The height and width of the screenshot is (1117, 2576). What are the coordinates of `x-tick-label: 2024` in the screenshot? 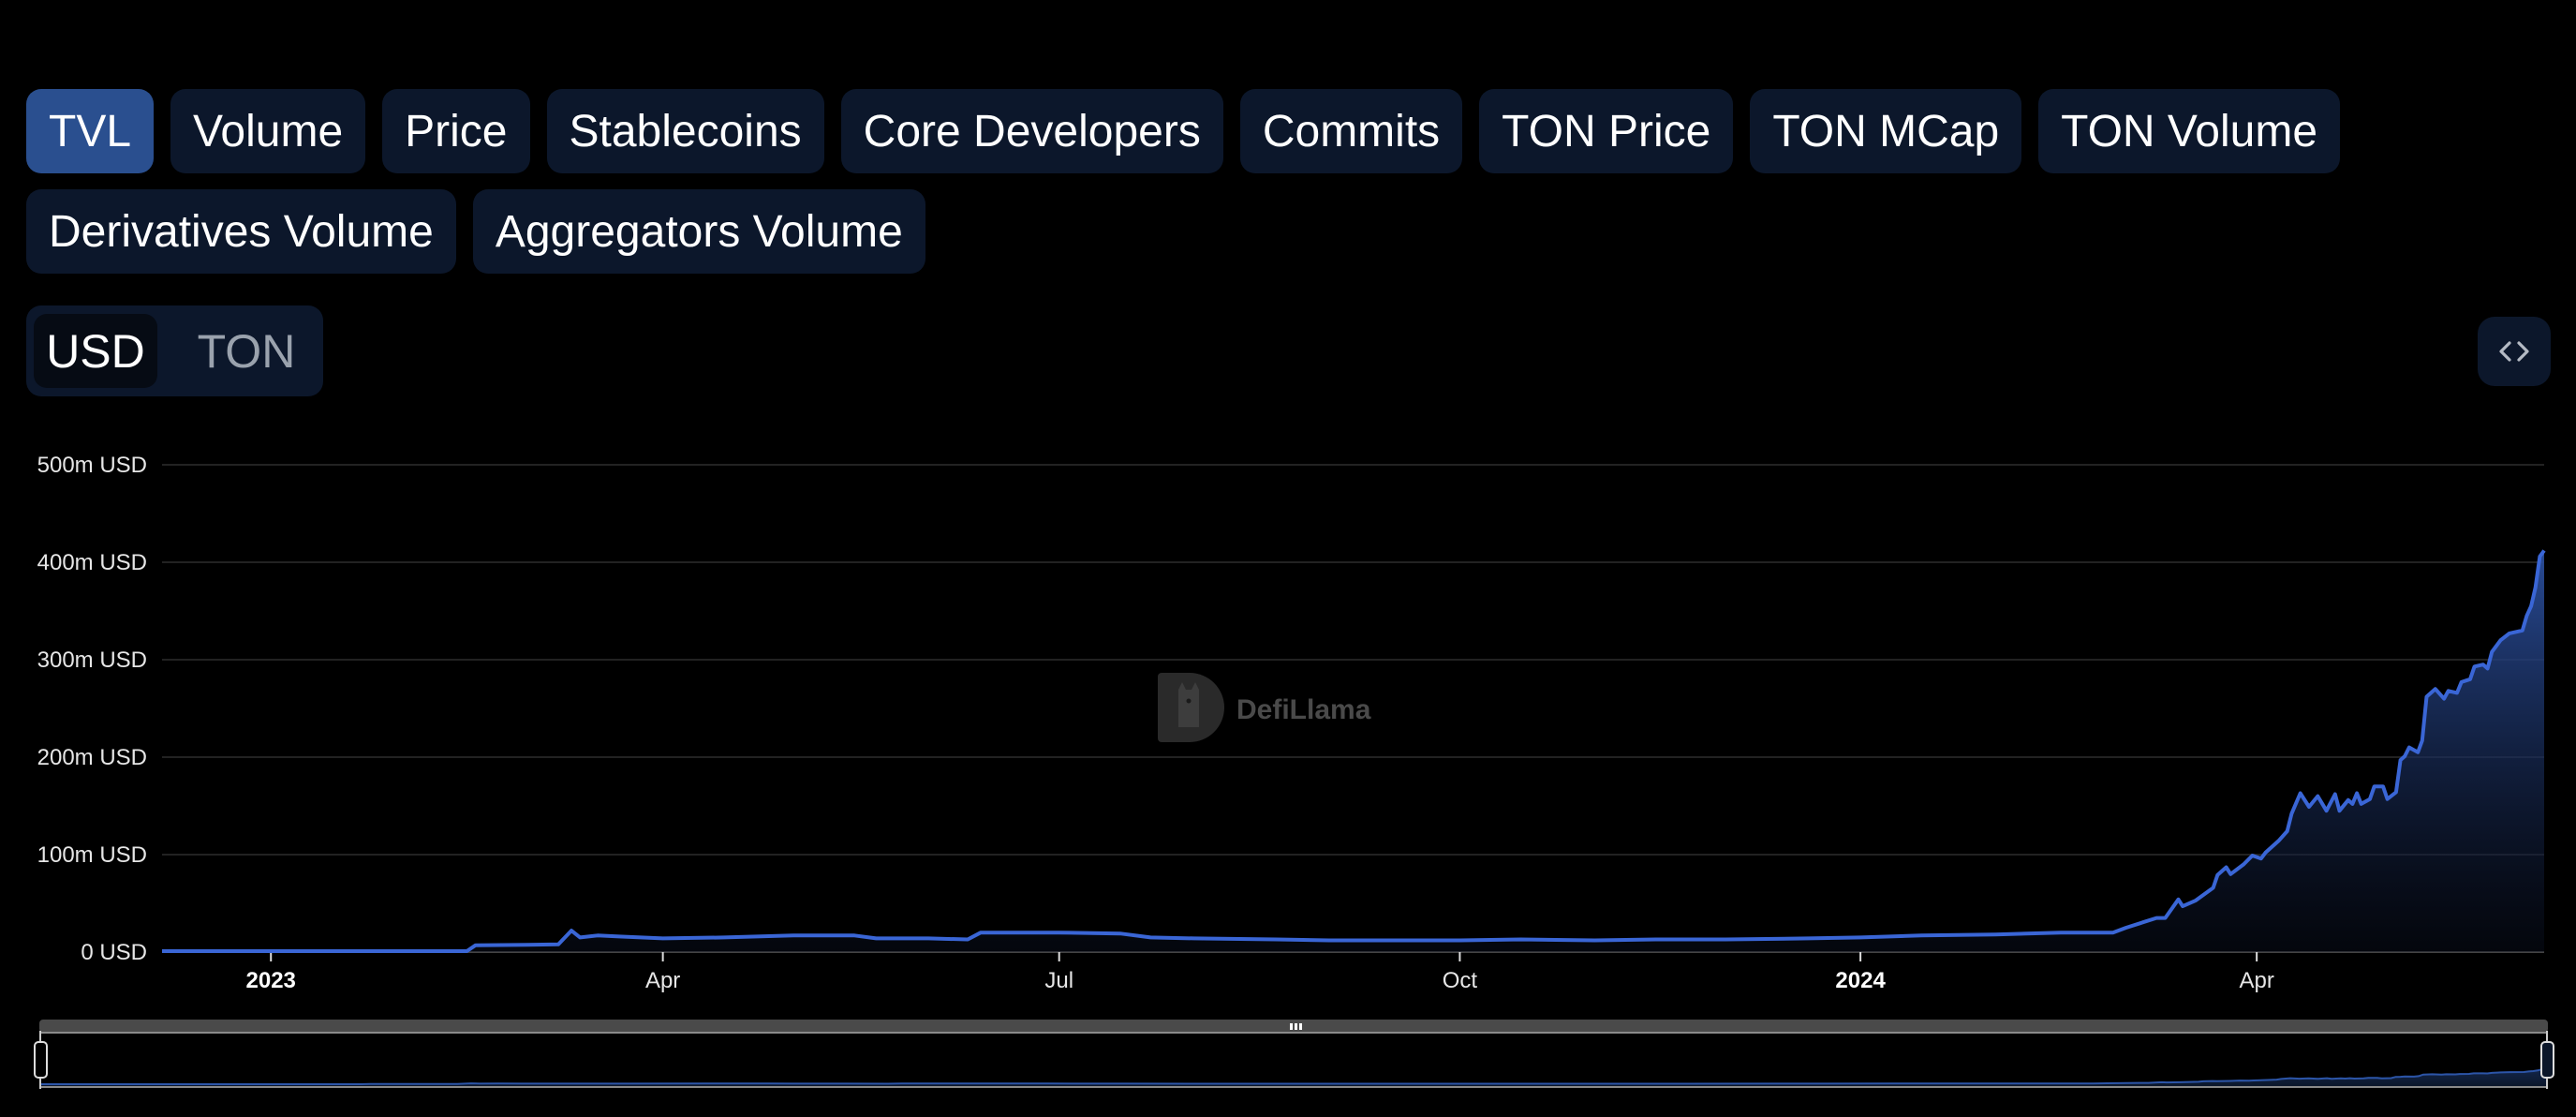 It's located at (1861, 981).